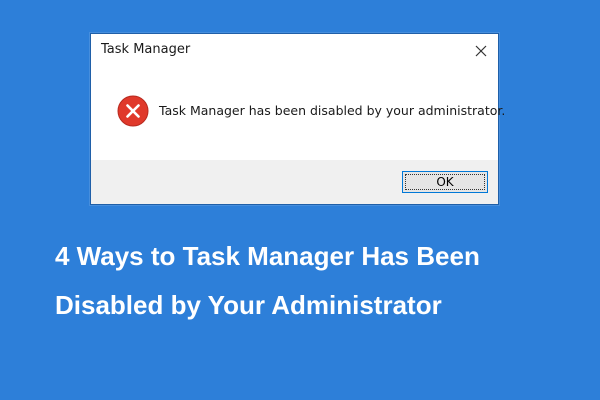  I want to click on close-button, so click(481, 50).